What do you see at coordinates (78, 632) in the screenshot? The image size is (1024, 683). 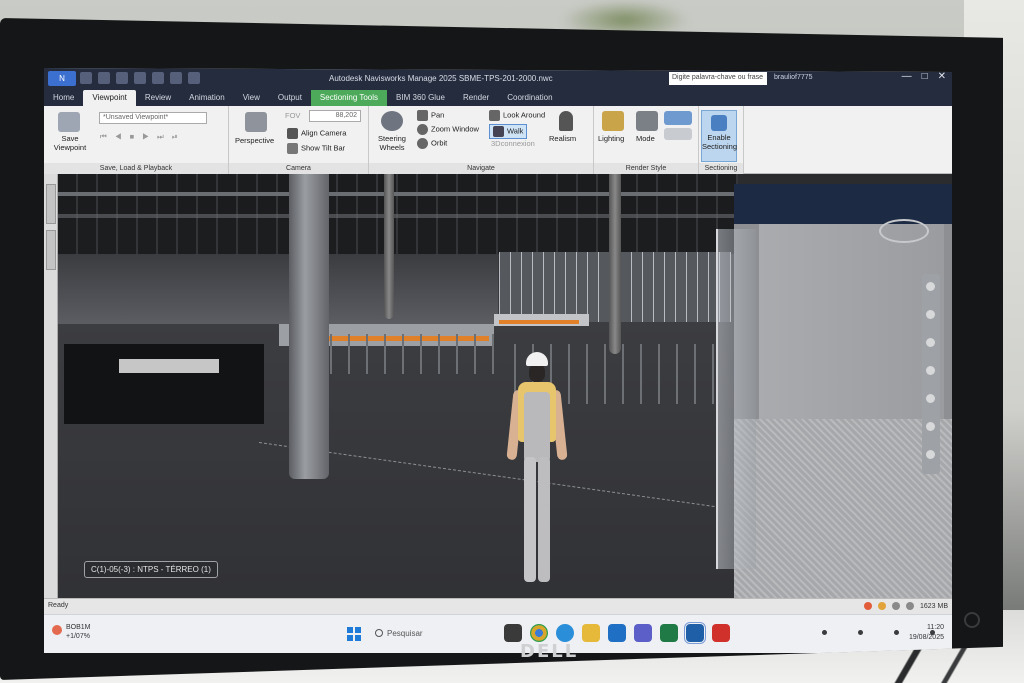 I see `weather-widget: BOB1M +1/07%` at bounding box center [78, 632].